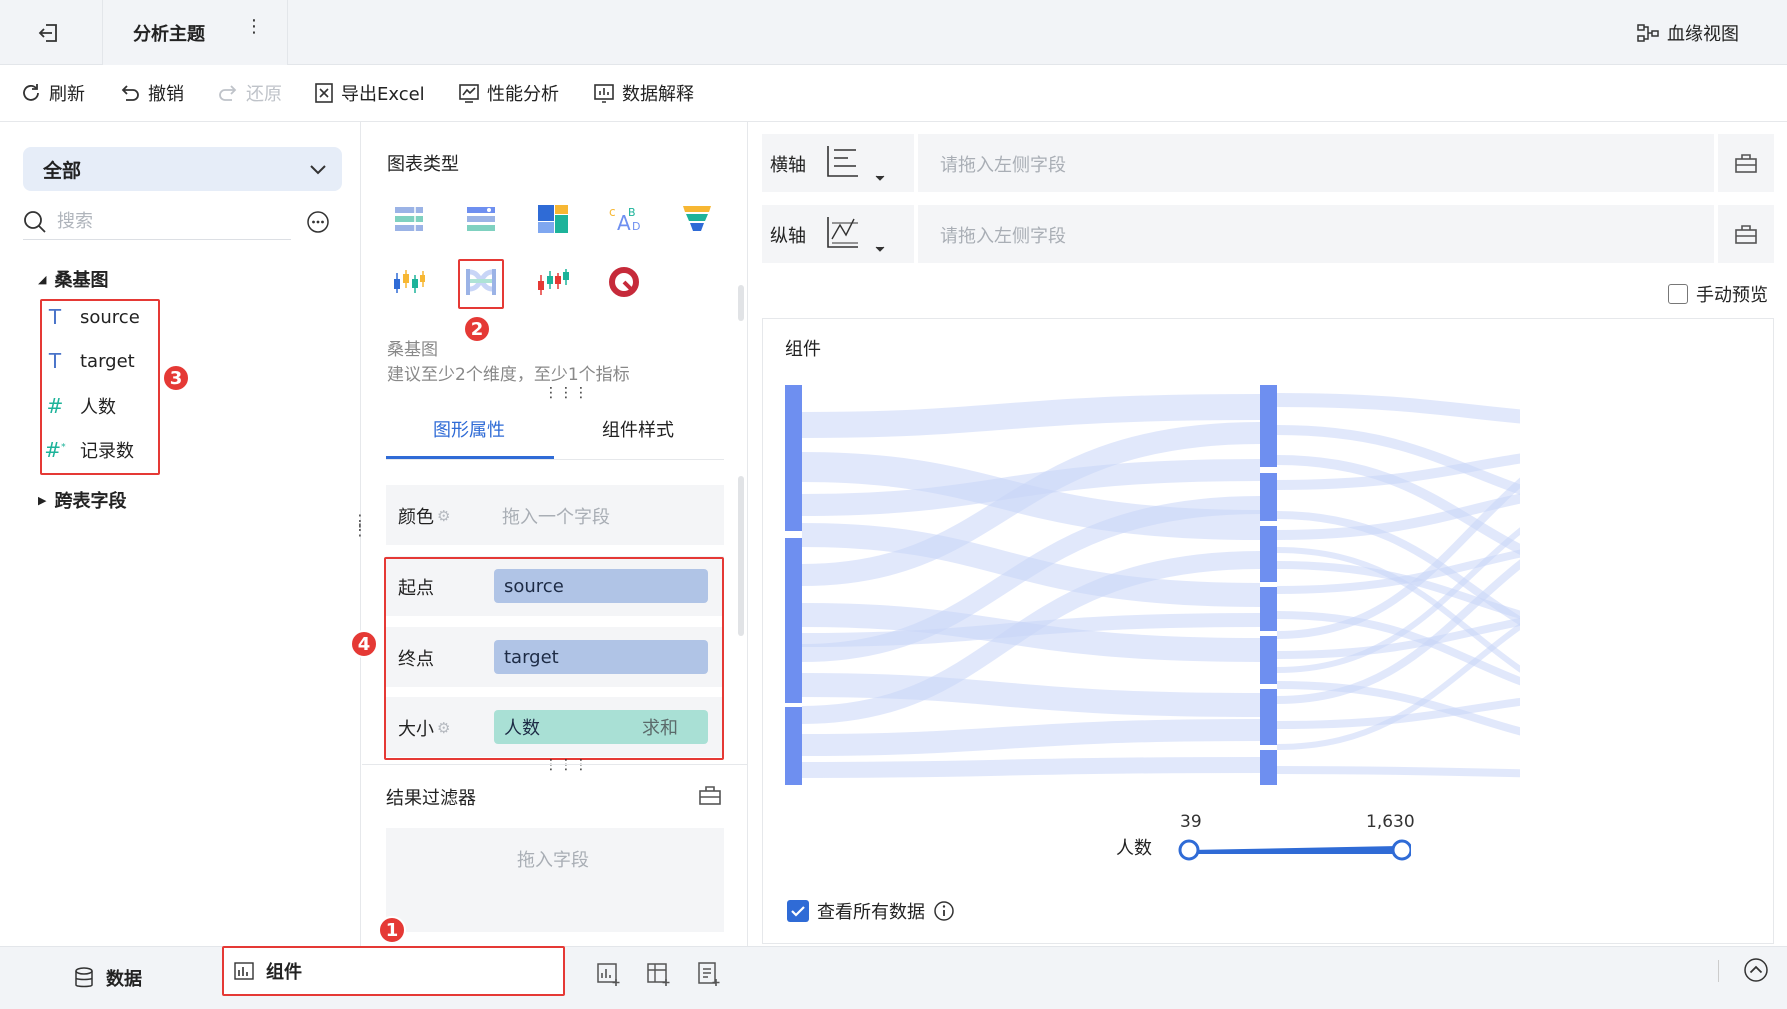  Describe the element at coordinates (632, 212) in the screenshot. I see `svg-text: B` at that location.